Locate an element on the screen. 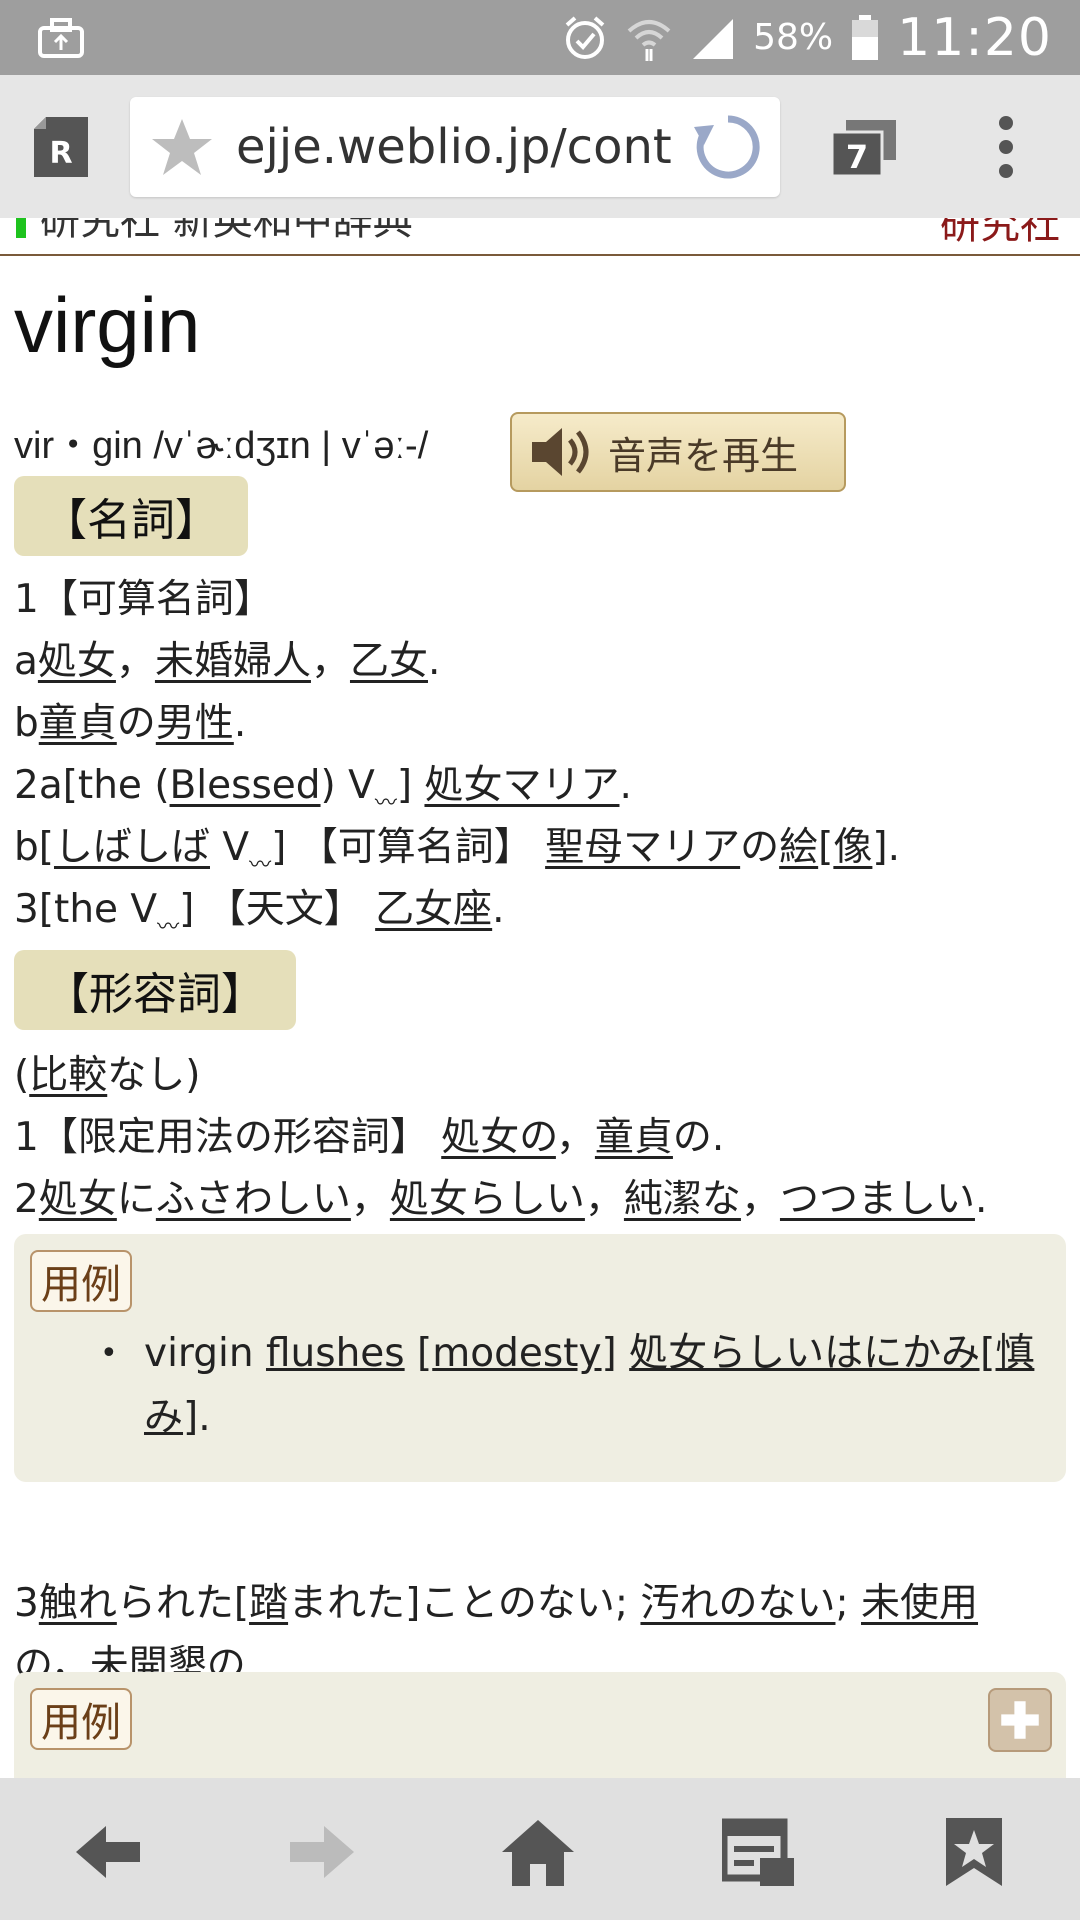 Image resolution: width=1080 pixels, height=1920 pixels. link-mishiyou: 未使用 is located at coordinates (919, 1603).